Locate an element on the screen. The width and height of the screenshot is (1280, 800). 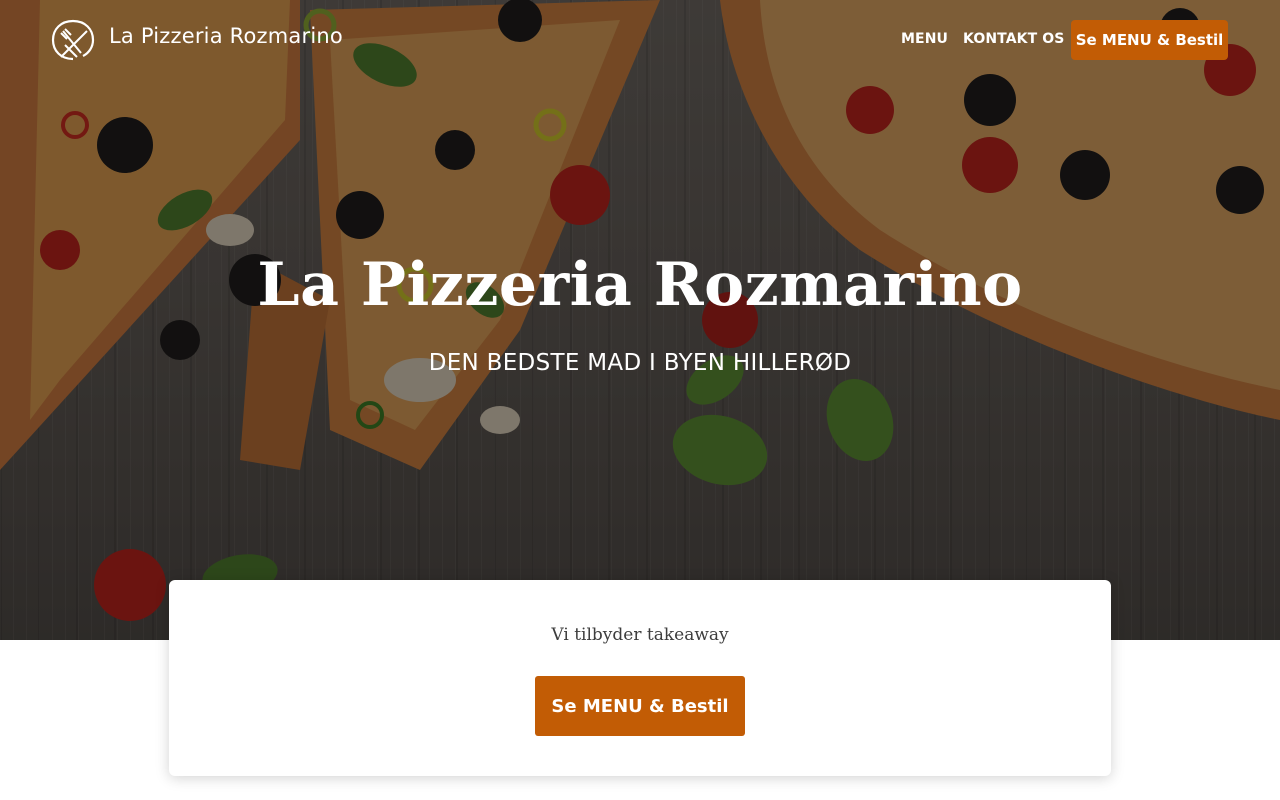
hero-title: La Pizzeria Rozmarino is located at coordinates (640, 285).